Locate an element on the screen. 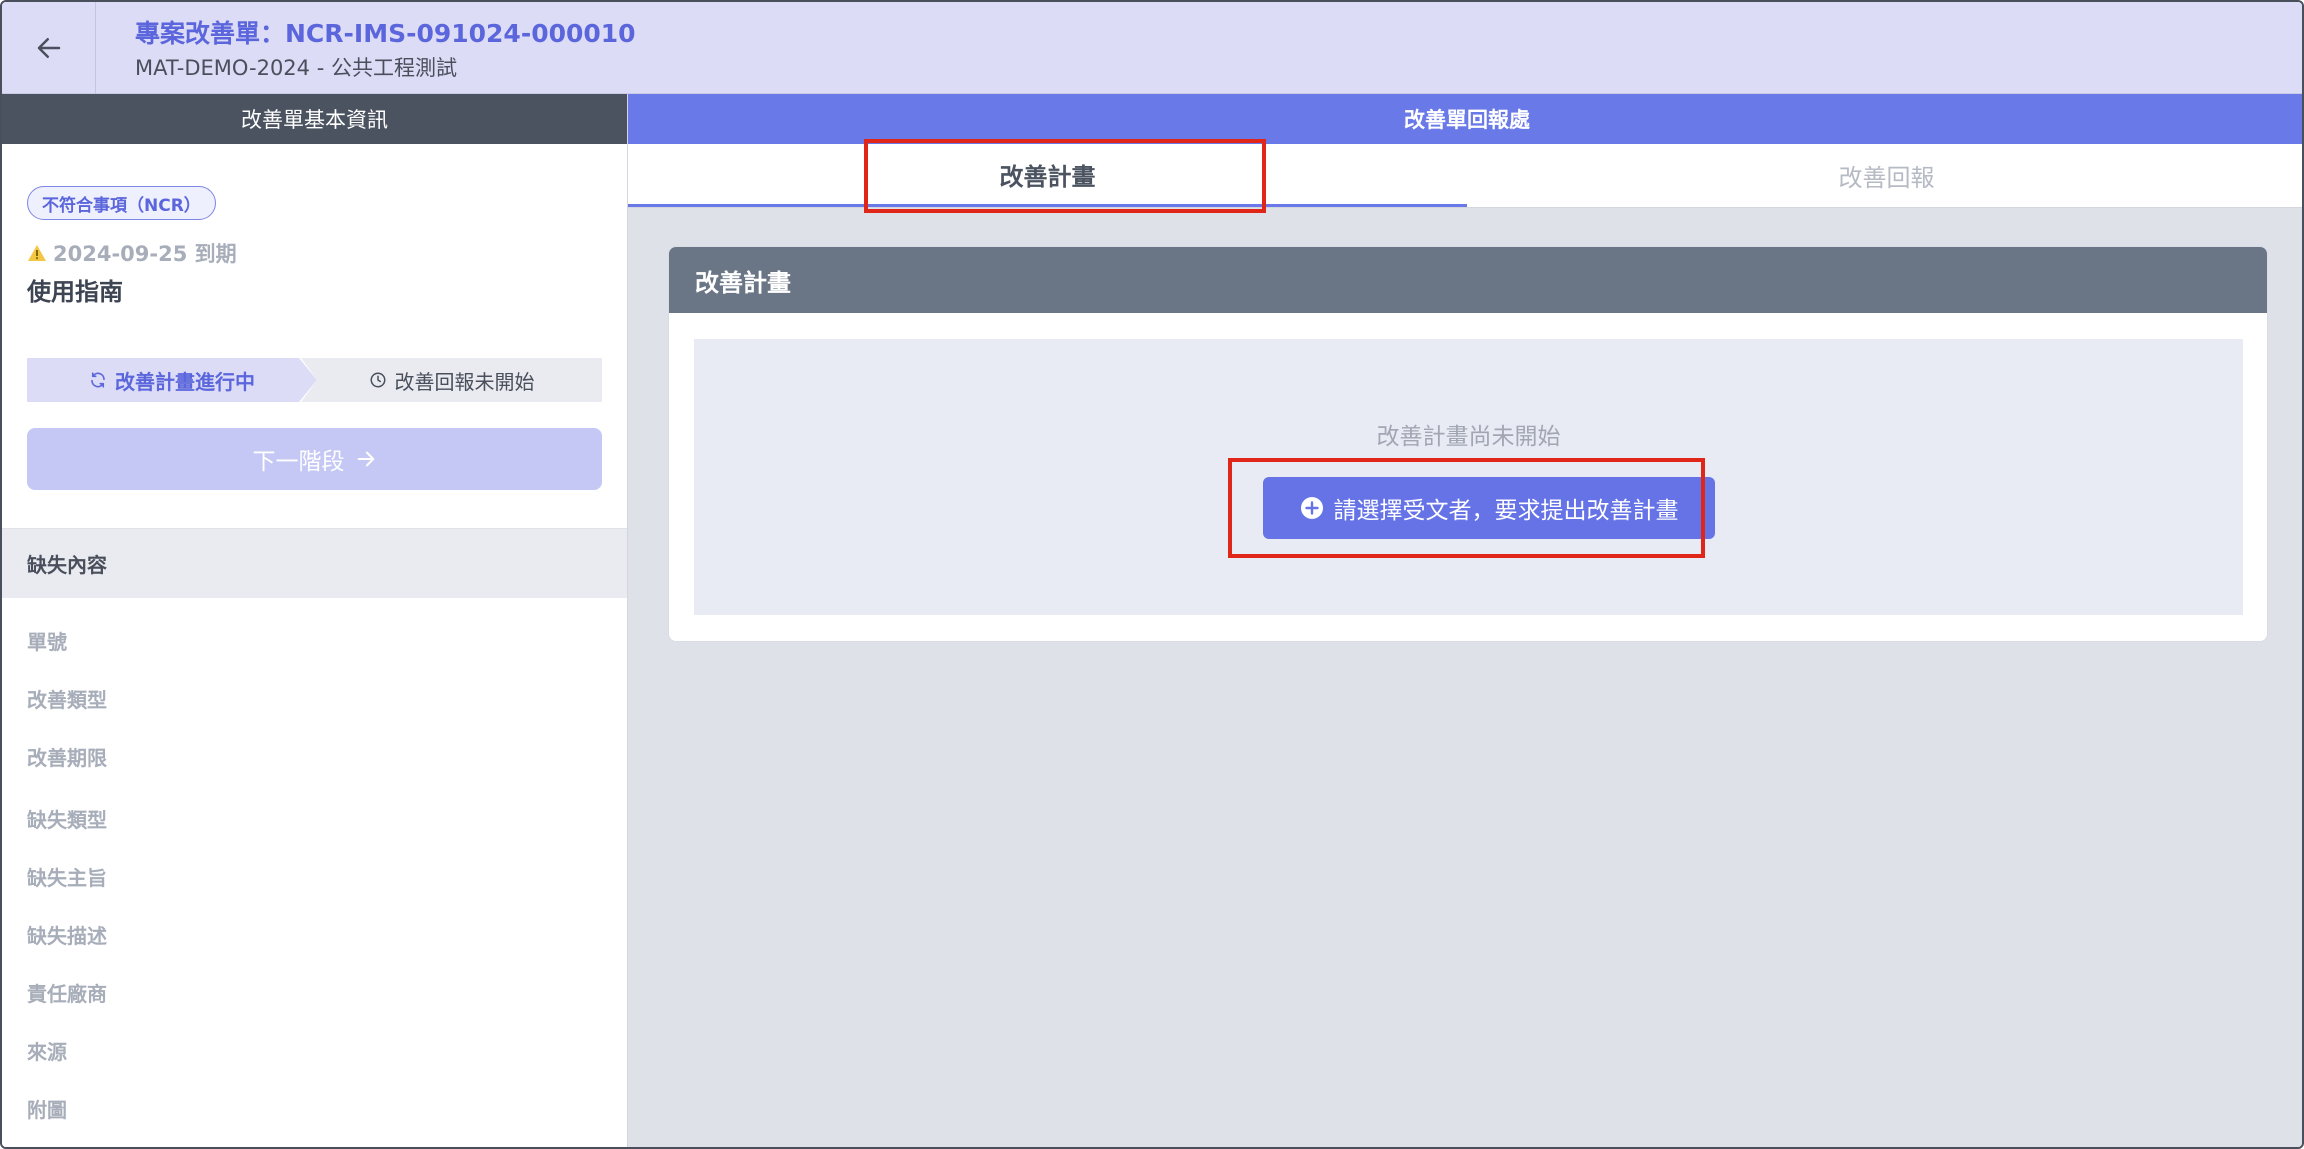  field-label-source: 來源 is located at coordinates (47, 1052).